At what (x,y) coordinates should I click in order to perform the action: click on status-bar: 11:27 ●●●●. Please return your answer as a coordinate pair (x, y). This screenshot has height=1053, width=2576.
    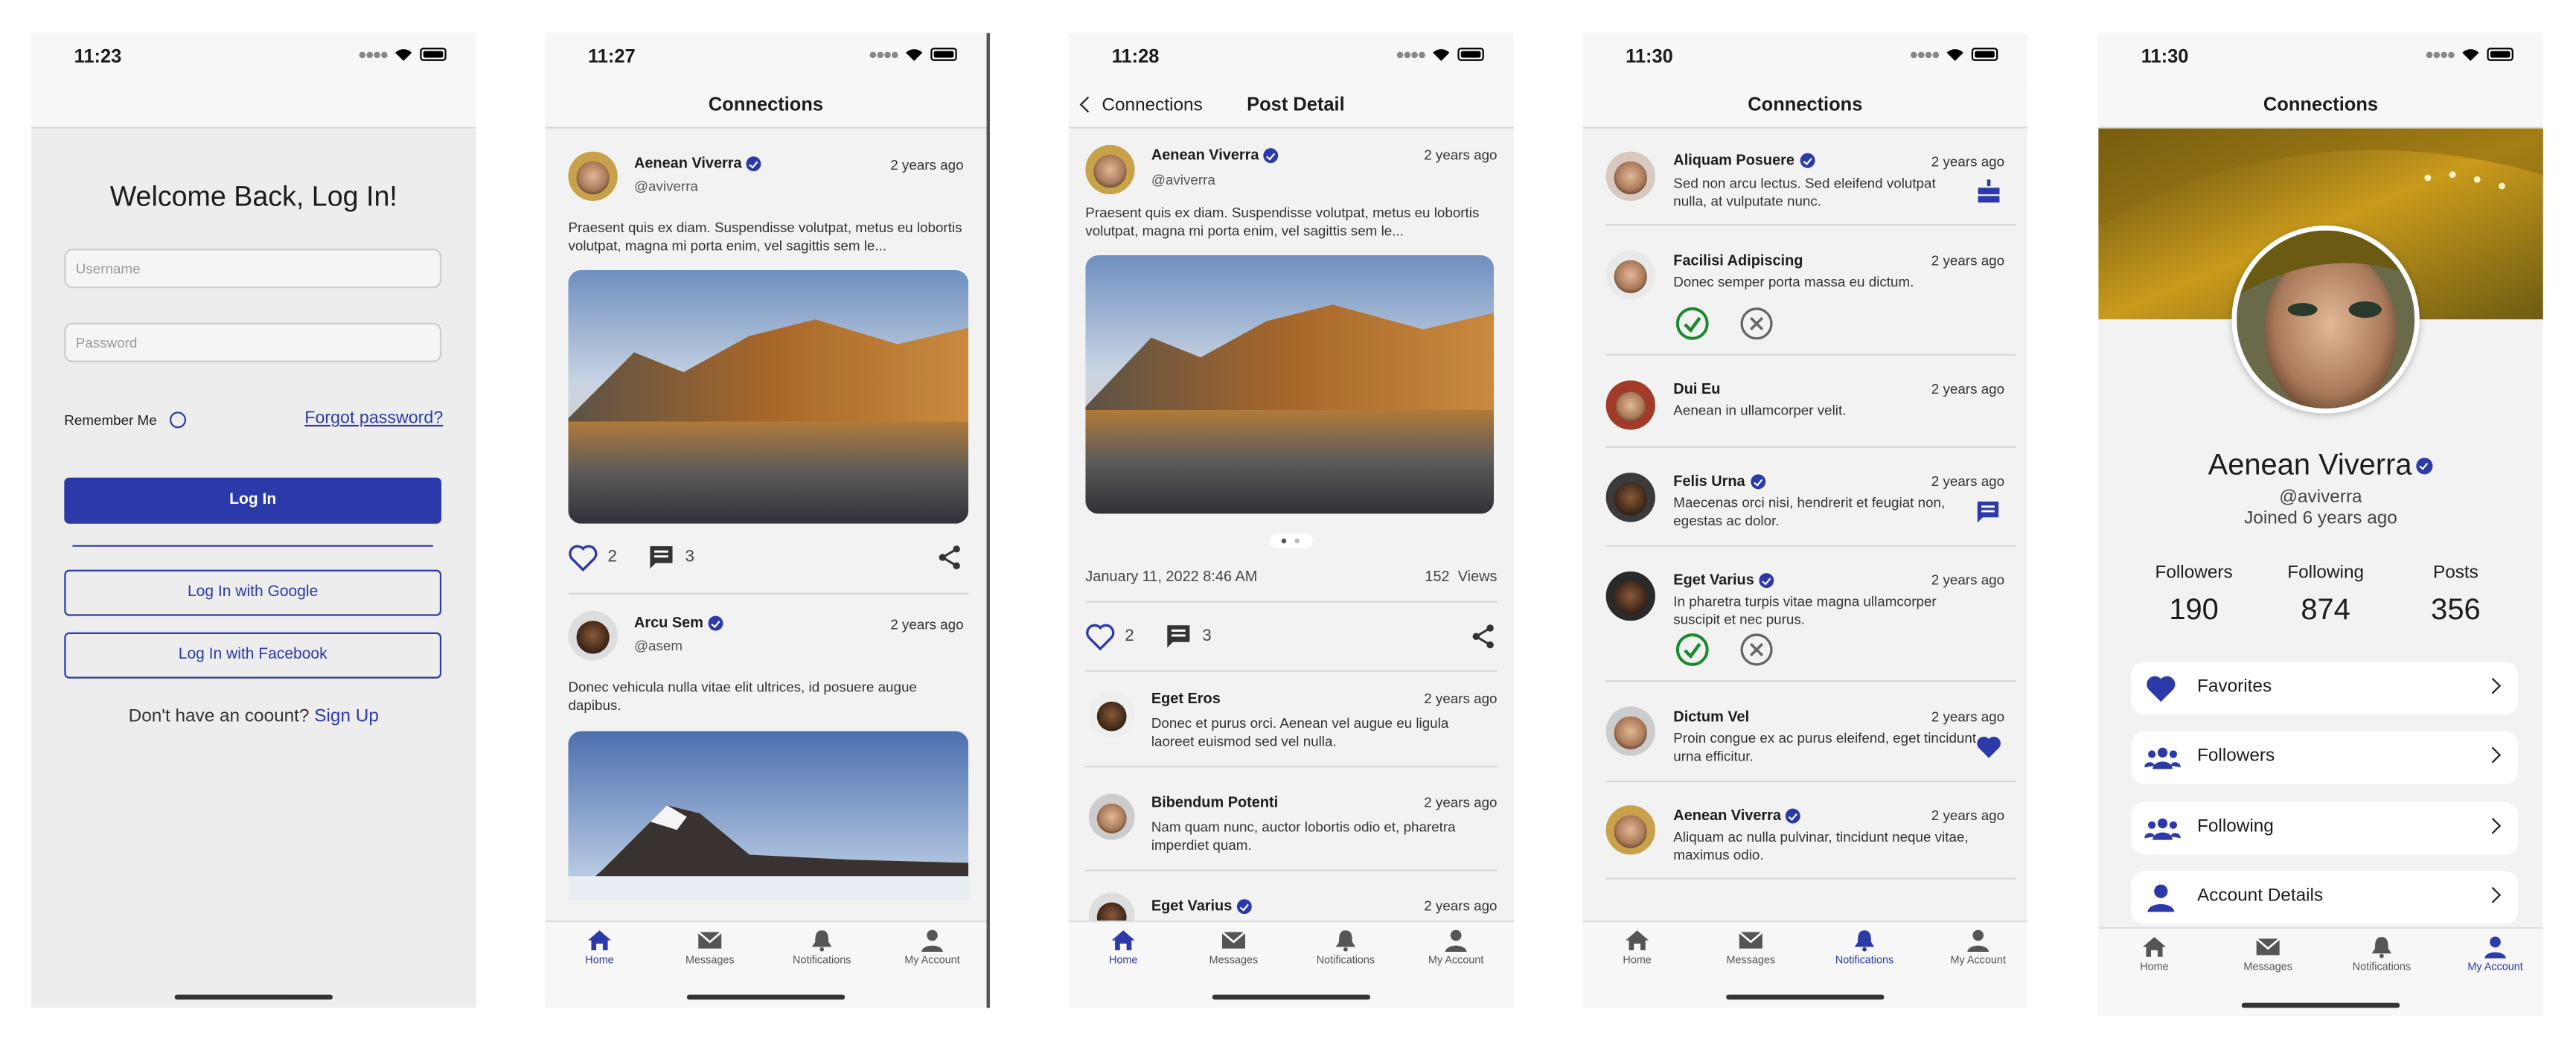
    Looking at the image, I should click on (766, 58).